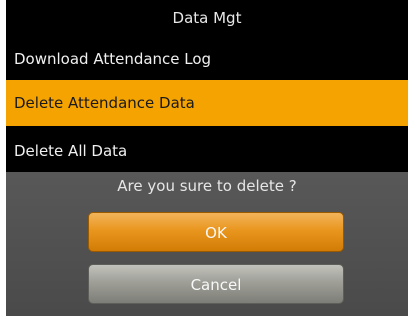 Image resolution: width=414 pixels, height=316 pixels. Describe the element at coordinates (207, 103) in the screenshot. I see `menu-item-delete-attendance-data: Delete Attendance Data` at that location.